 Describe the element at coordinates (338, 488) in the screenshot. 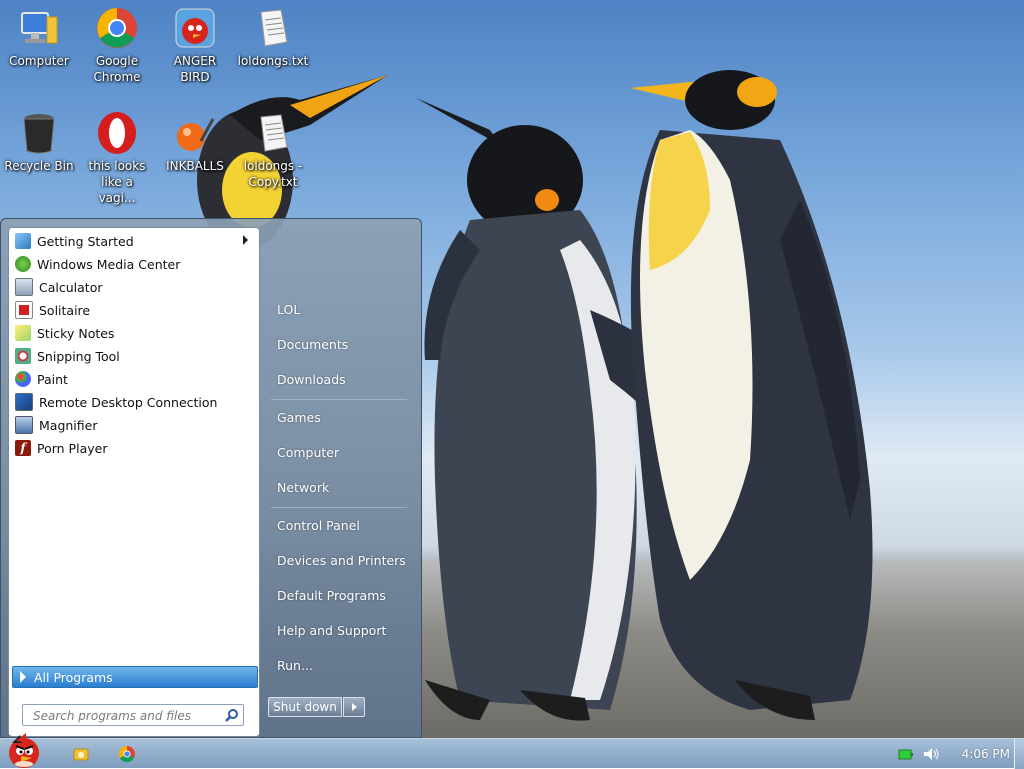

I see `start-right-network: Network` at that location.